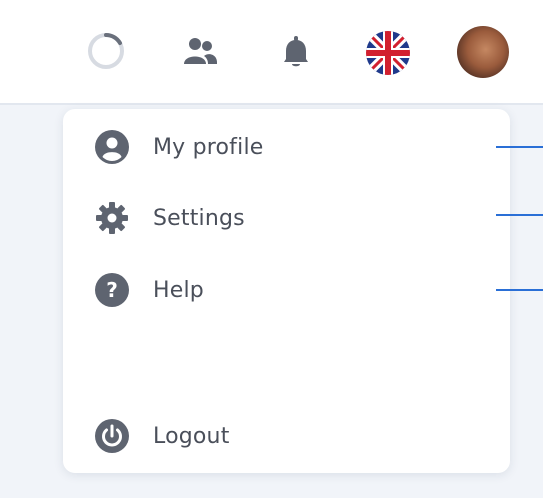 Image resolution: width=543 pixels, height=498 pixels. I want to click on top-bar-divider, so click(271, 104).